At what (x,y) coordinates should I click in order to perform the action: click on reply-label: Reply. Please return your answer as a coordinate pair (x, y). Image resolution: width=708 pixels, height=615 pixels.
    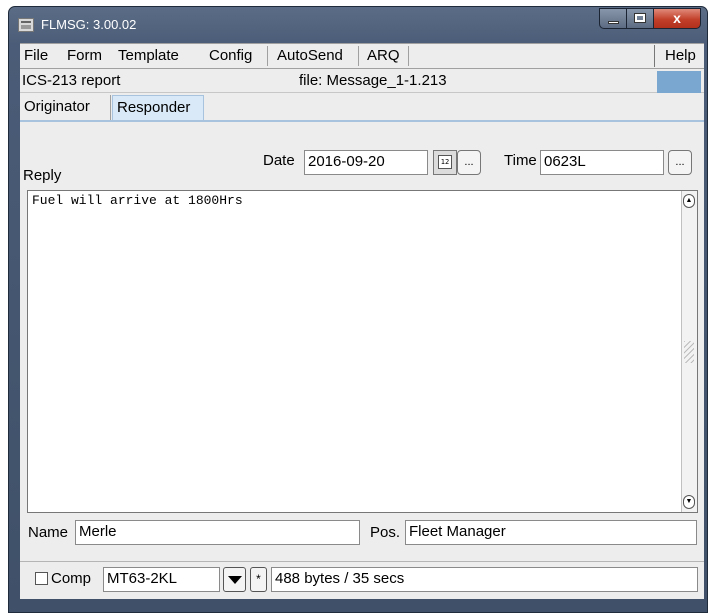
    Looking at the image, I should click on (42, 175).